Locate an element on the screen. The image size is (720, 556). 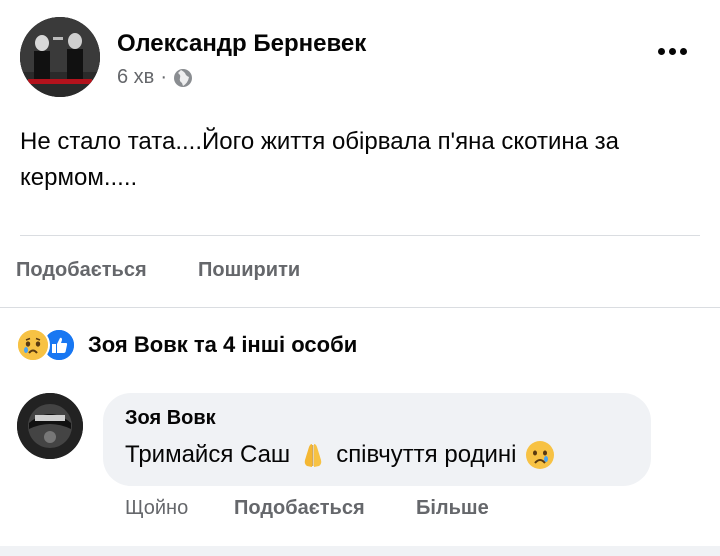
crying-face-emoji-icon is located at coordinates (540, 455).